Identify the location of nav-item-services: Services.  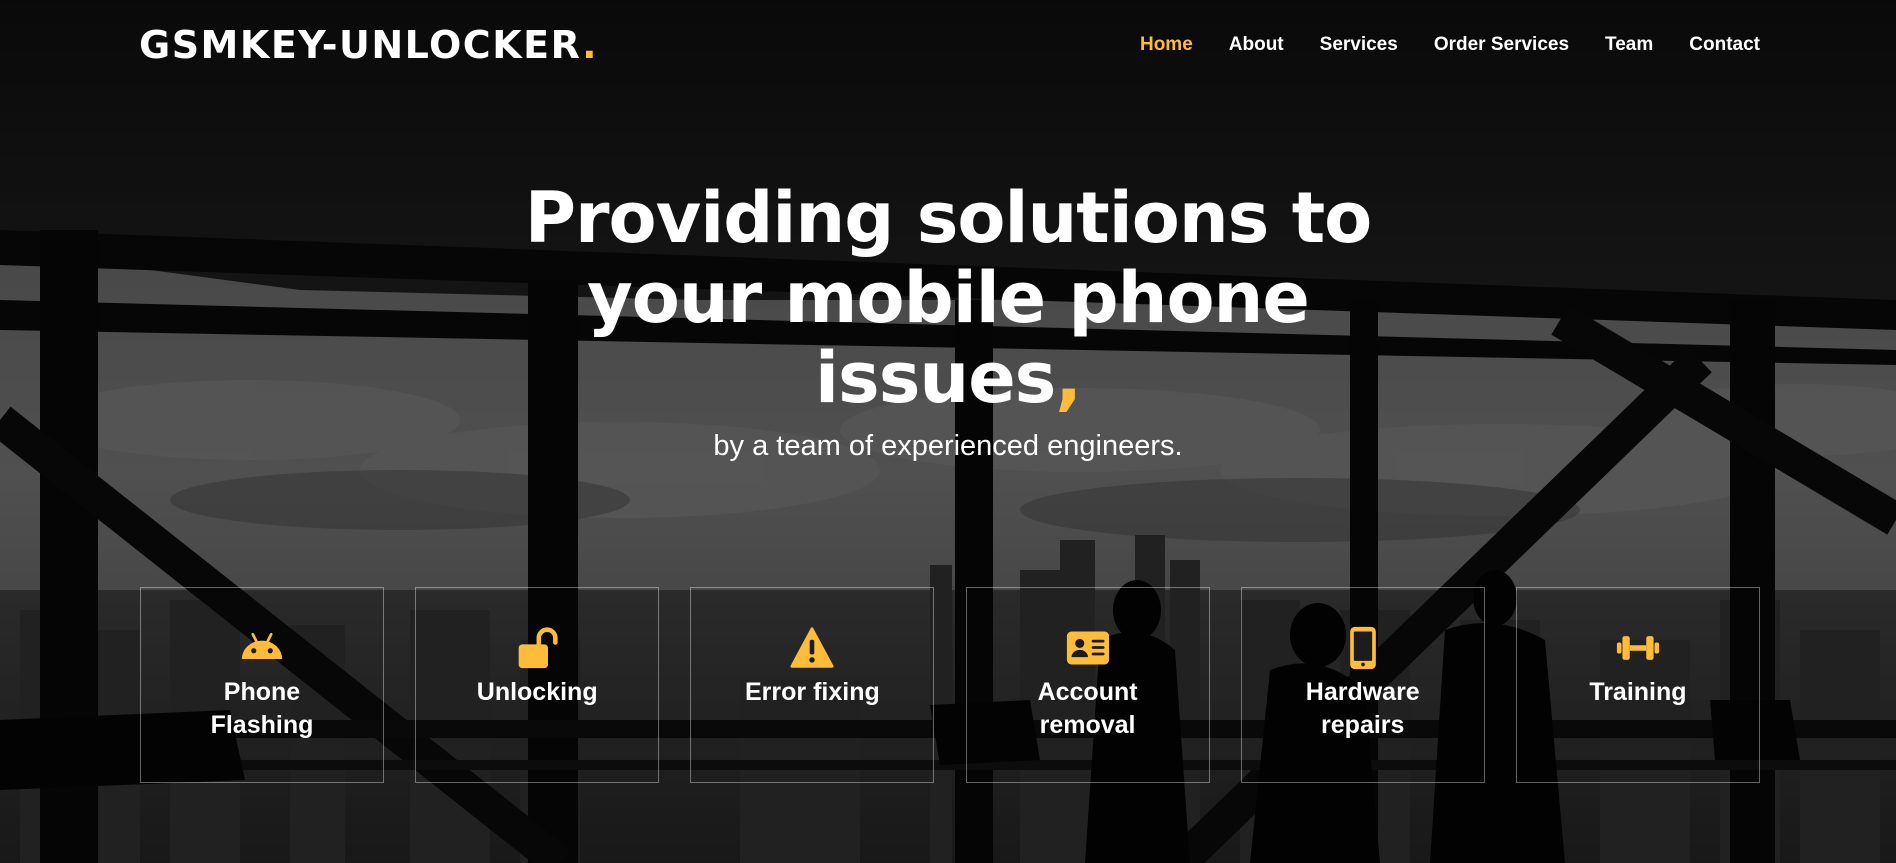
(1359, 45).